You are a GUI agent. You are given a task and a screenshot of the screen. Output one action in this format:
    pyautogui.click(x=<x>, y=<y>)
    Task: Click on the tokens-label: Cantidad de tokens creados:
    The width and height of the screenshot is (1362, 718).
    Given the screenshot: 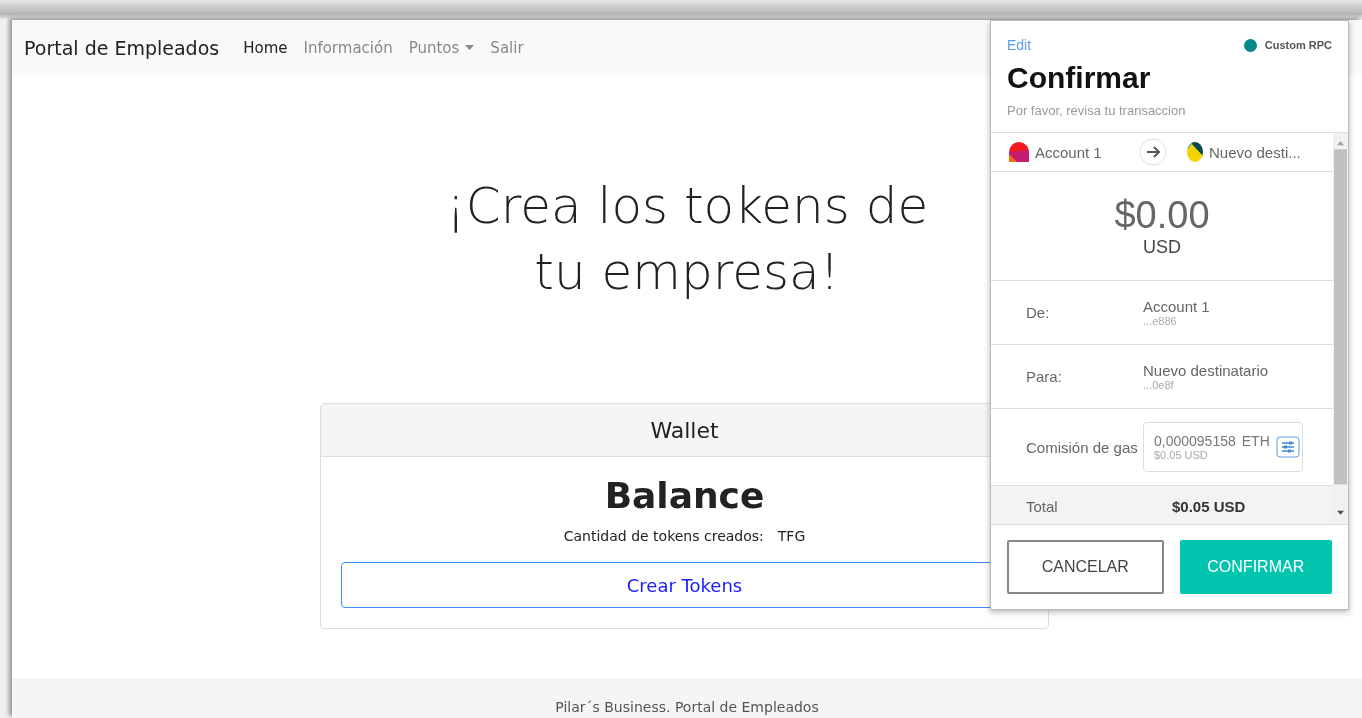 What is the action you would take?
    pyautogui.click(x=663, y=536)
    